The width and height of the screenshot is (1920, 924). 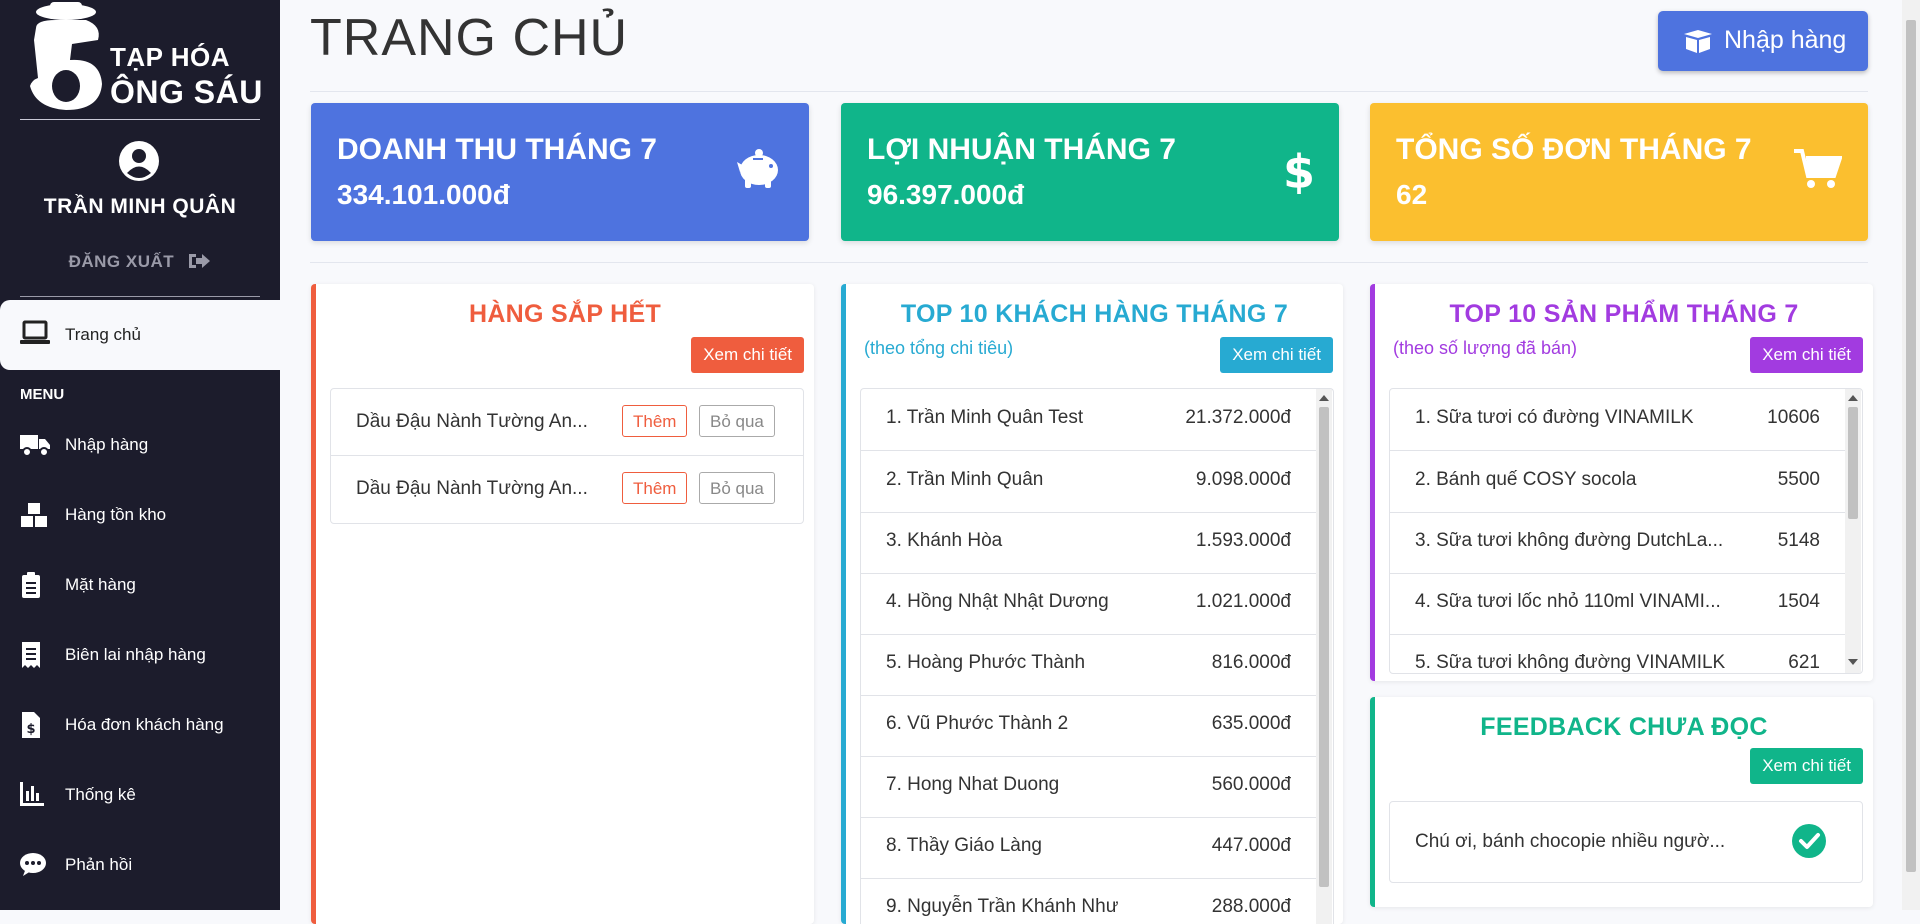 What do you see at coordinates (1806, 766) in the screenshot?
I see `feedback-detail-button: Xem chi tiết` at bounding box center [1806, 766].